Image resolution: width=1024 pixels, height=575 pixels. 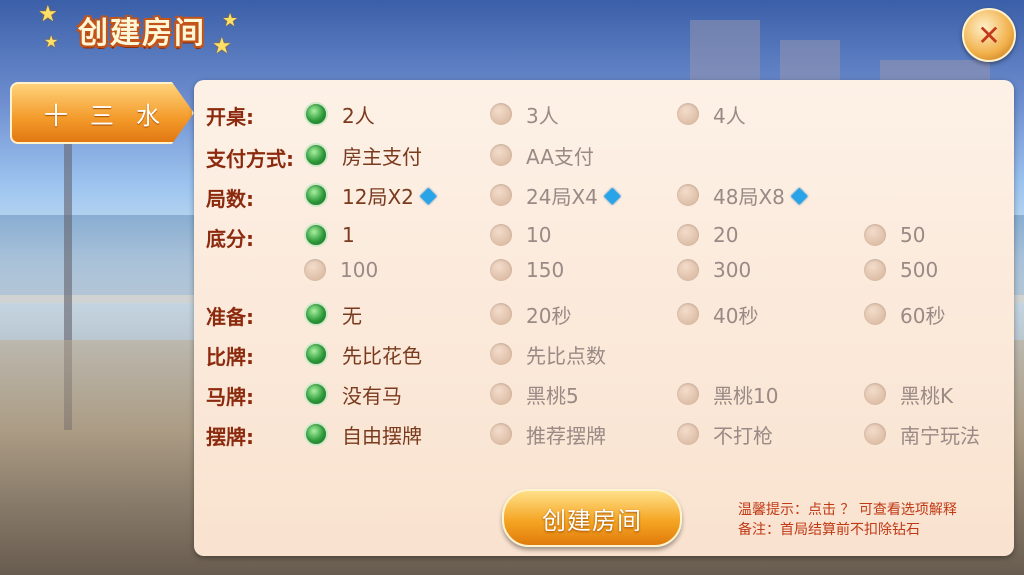 I want to click on option-ready-20s: 20秒, so click(x=530, y=314).